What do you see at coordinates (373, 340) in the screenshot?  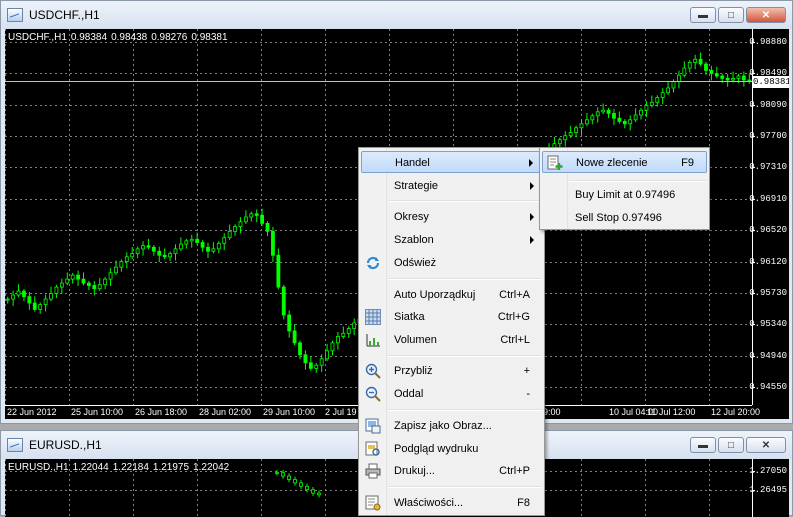 I see `volume-icon` at bounding box center [373, 340].